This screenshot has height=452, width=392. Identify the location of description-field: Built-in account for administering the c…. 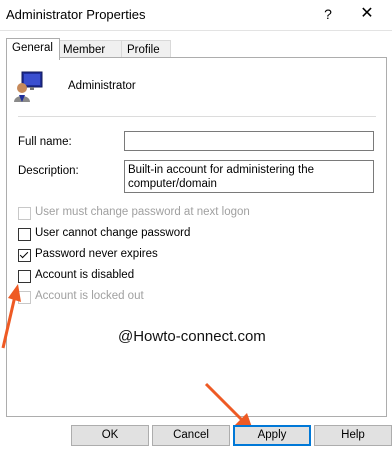
(249, 176).